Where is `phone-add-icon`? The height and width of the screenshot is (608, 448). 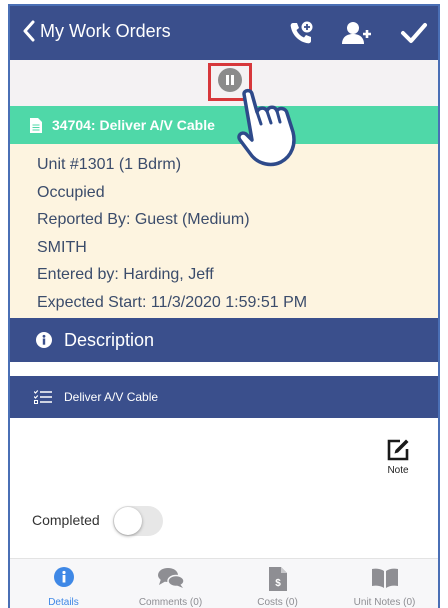
phone-add-icon is located at coordinates (301, 33).